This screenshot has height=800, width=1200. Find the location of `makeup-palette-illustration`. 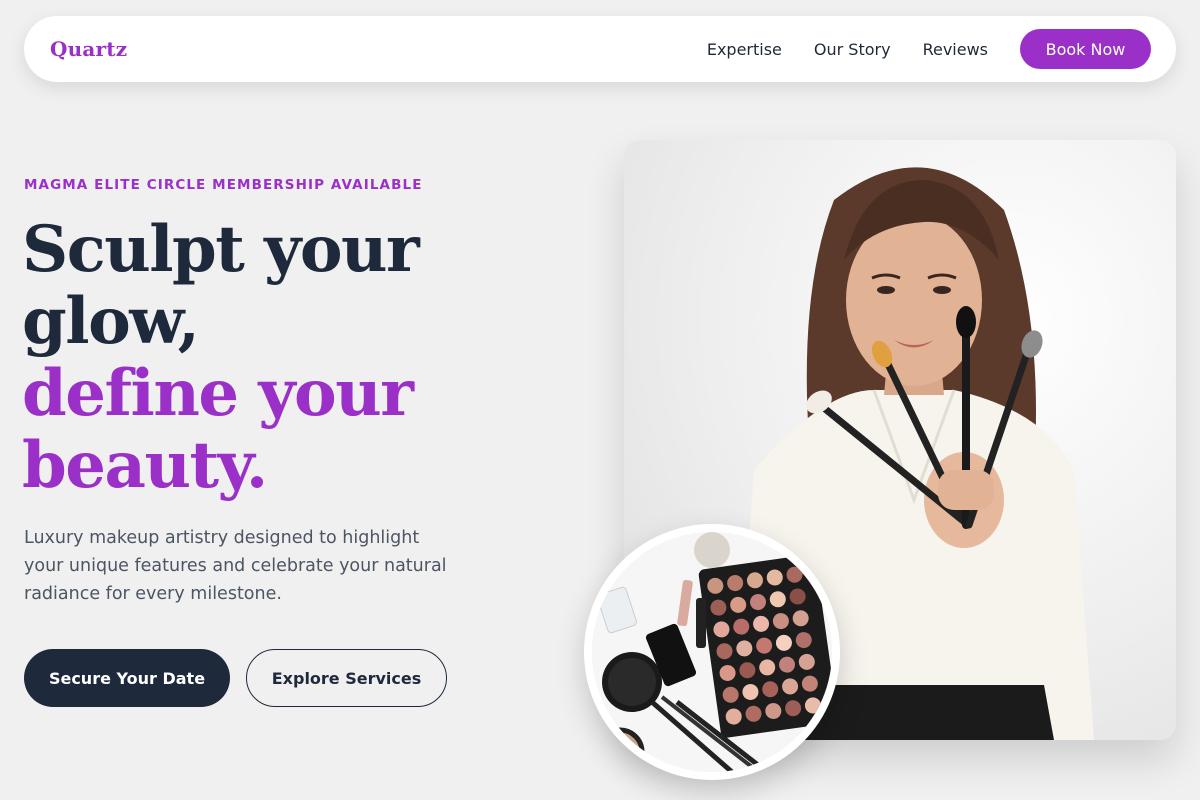

makeup-palette-illustration is located at coordinates (712, 652).